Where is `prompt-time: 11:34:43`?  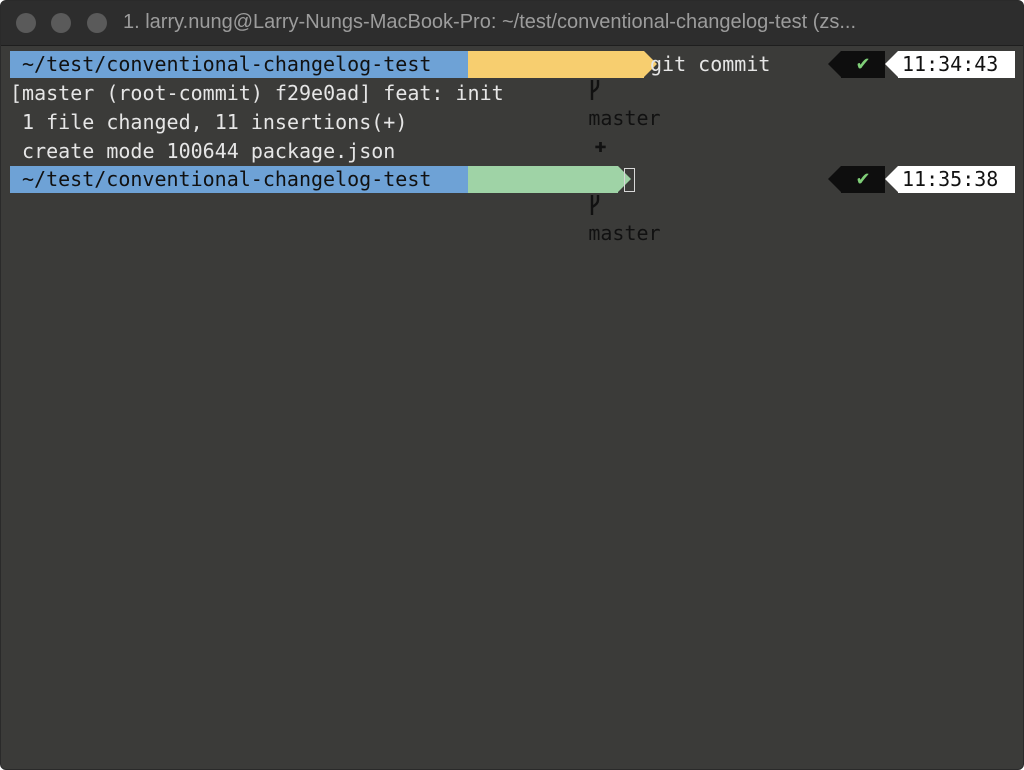
prompt-time: 11:34:43 is located at coordinates (956, 64).